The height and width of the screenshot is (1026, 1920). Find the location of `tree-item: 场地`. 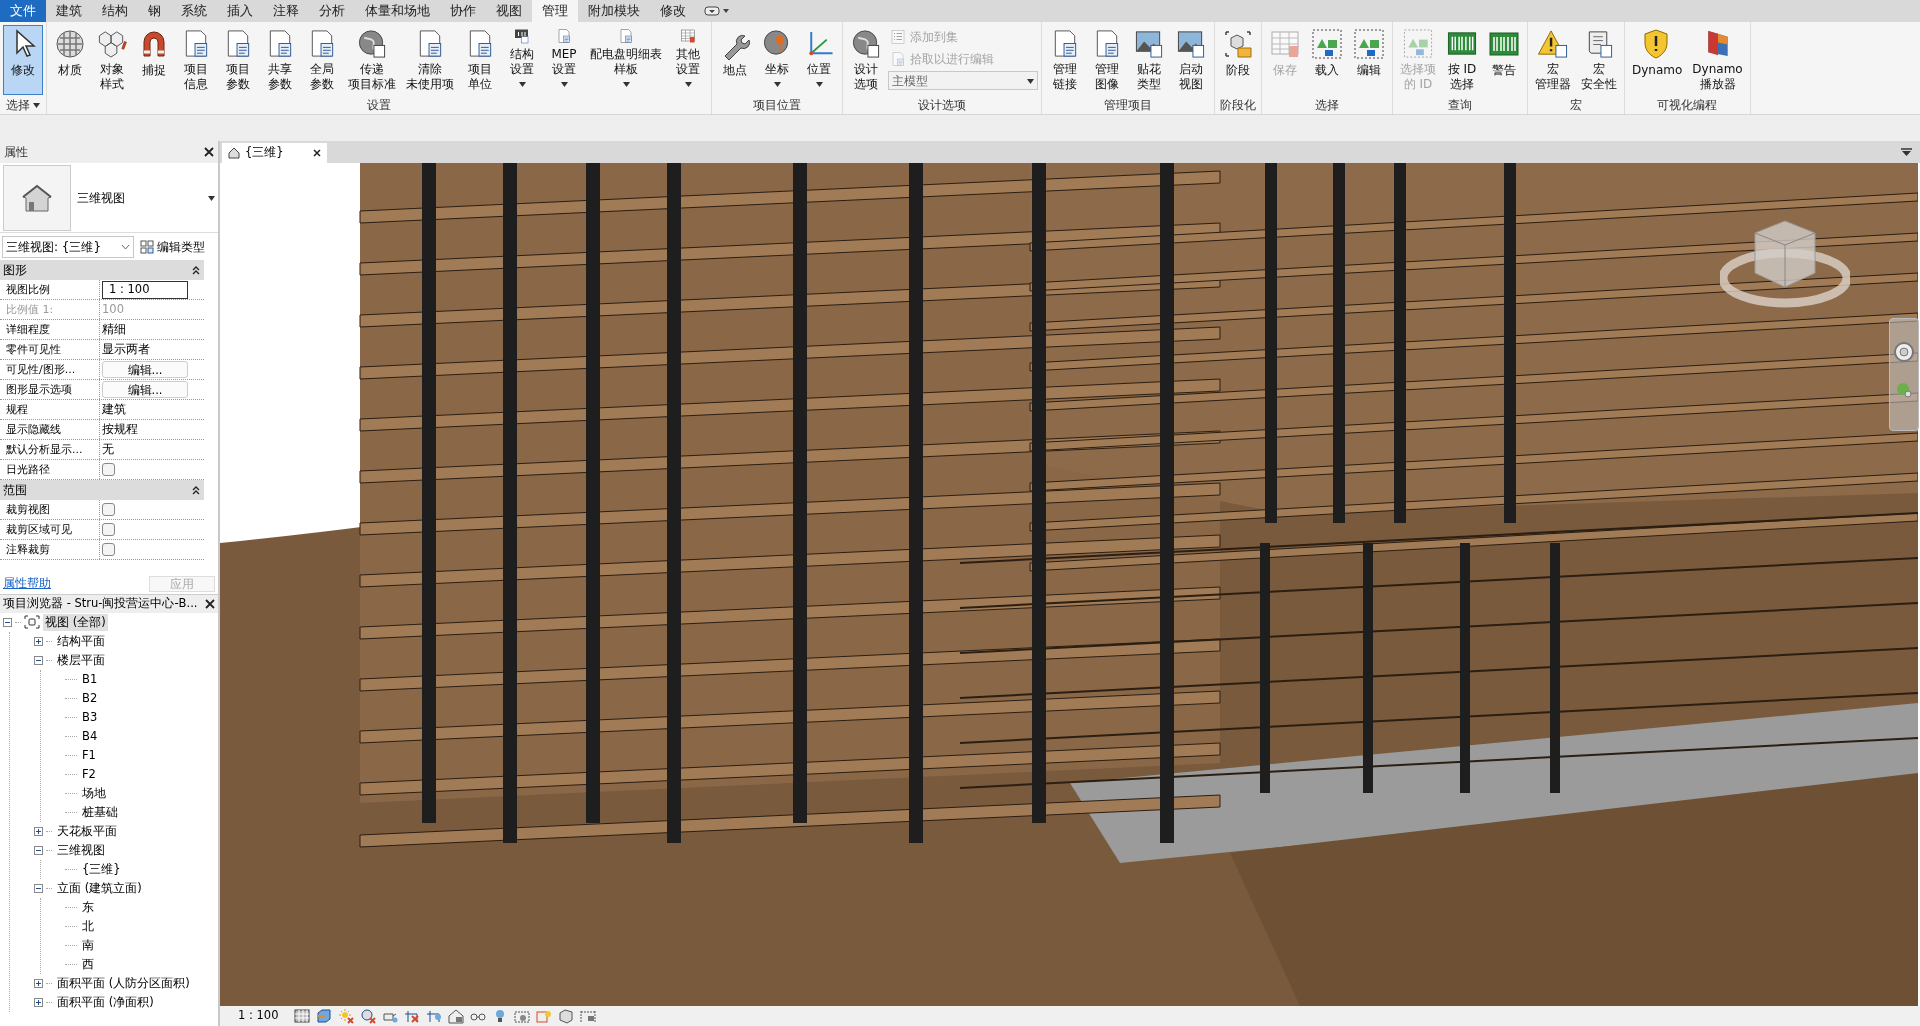

tree-item: 场地 is located at coordinates (94, 793).